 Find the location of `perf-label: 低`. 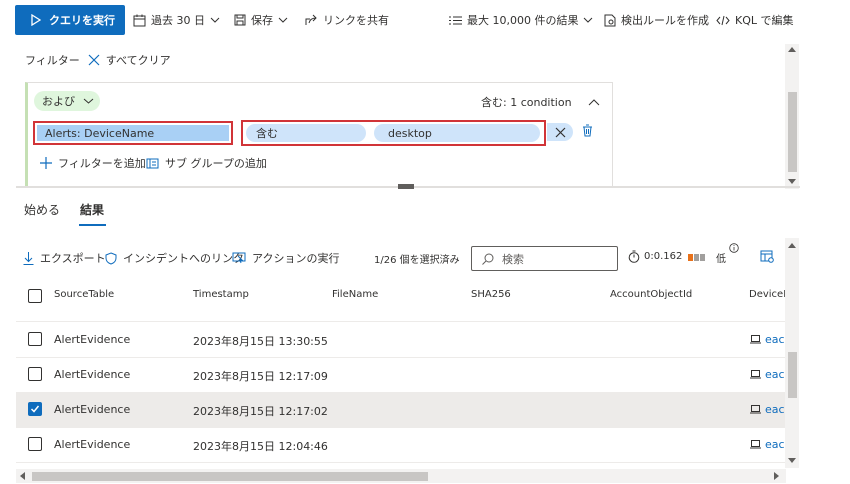

perf-label: 低 is located at coordinates (721, 259).